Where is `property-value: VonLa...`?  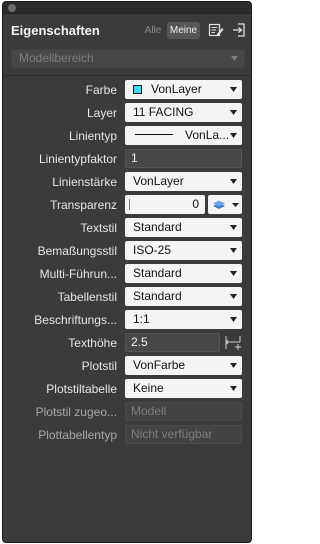 property-value: VonLa... is located at coordinates (207, 135).